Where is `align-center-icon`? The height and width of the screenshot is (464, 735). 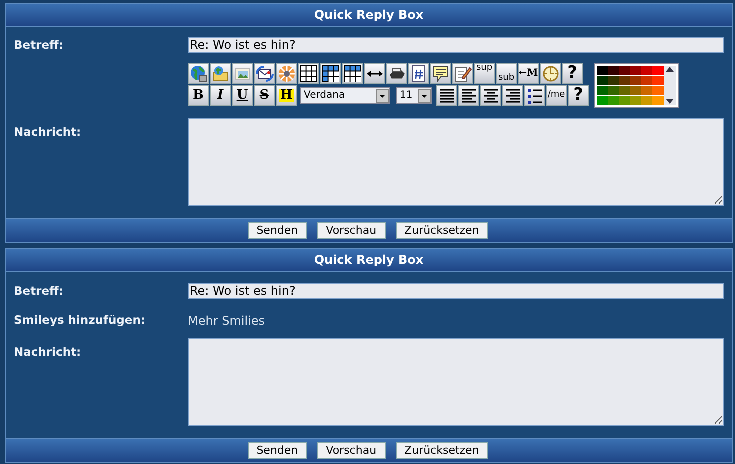 align-center-icon is located at coordinates (491, 95).